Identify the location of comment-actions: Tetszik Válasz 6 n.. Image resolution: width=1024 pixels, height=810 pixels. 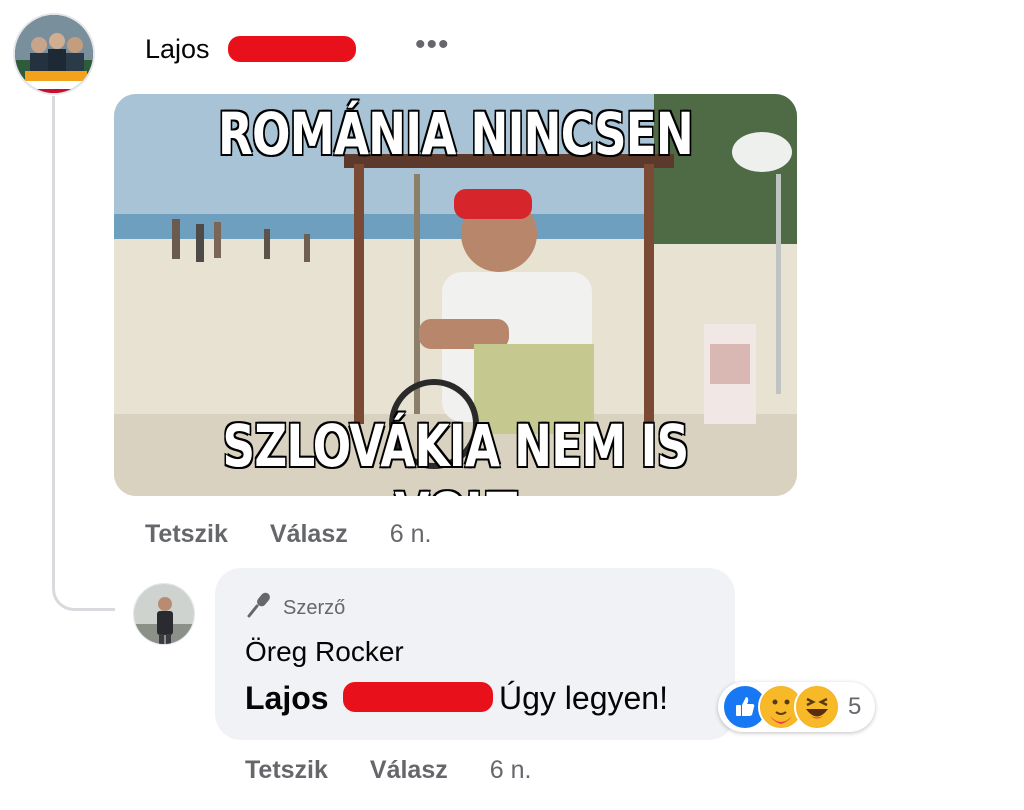
(288, 534).